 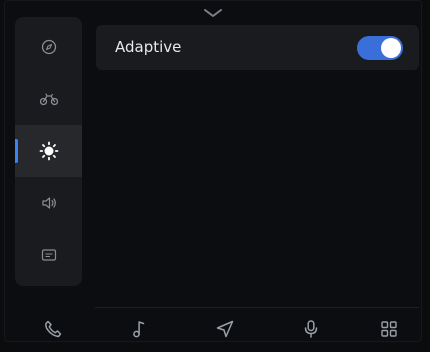 I want to click on dock-apps-button, so click(x=389, y=329).